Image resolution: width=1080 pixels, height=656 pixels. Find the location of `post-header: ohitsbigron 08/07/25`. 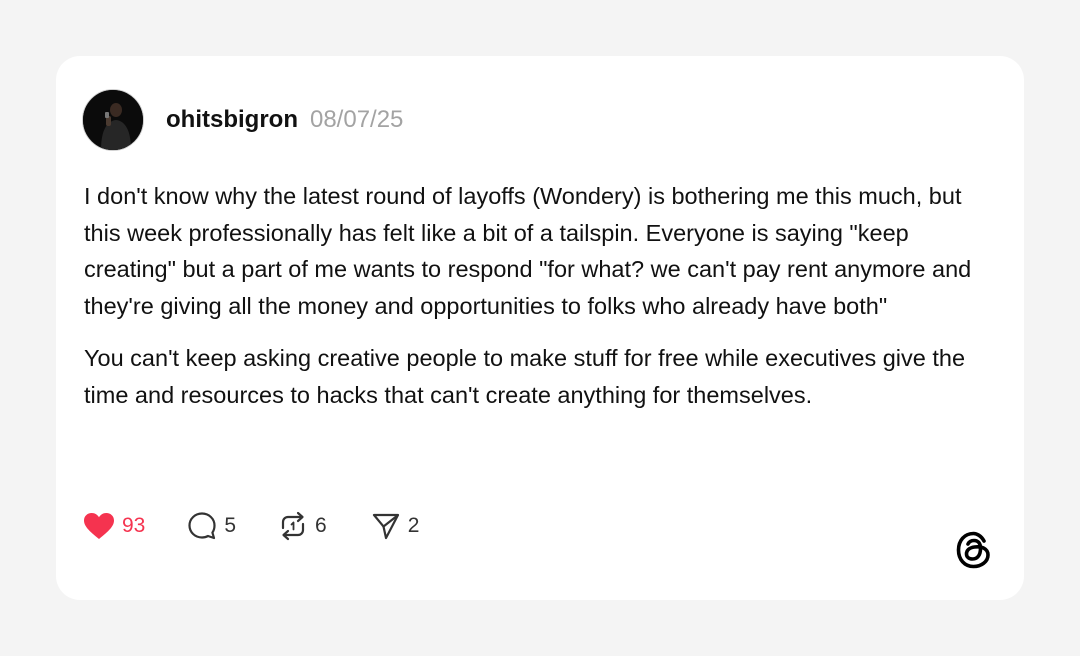

post-header: ohitsbigron 08/07/25 is located at coordinates (242, 120).